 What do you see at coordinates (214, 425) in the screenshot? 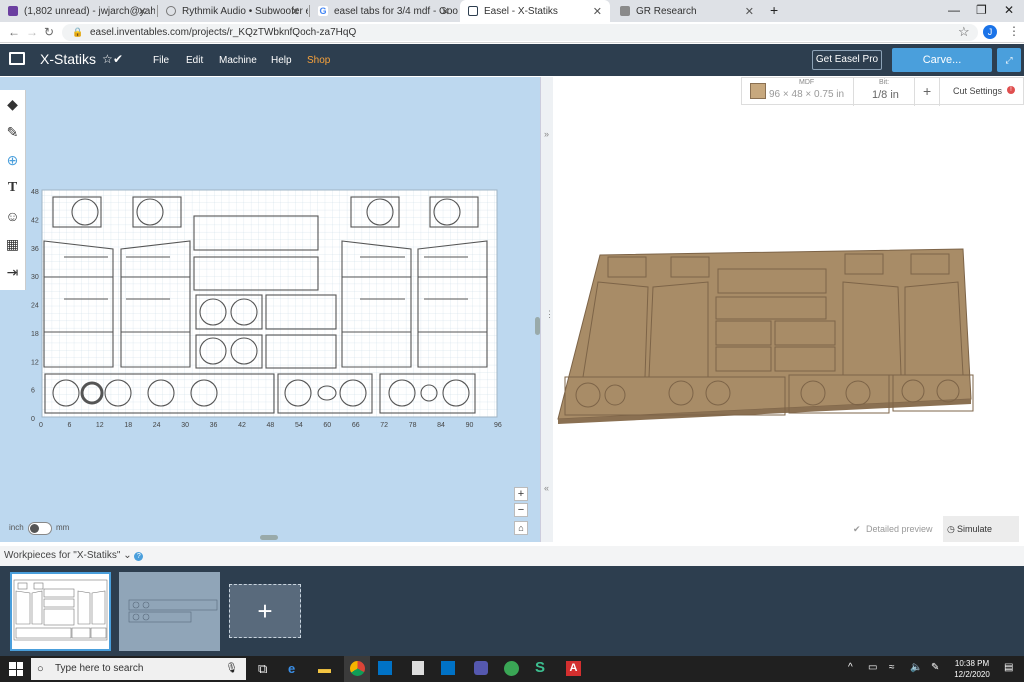
I see `x-tick-label: 36` at bounding box center [214, 425].